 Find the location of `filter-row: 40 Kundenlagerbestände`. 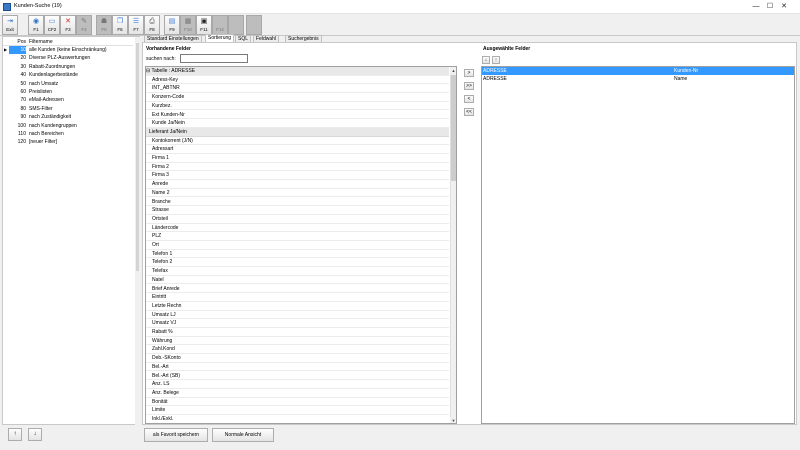

filter-row: 40 Kundenlagerbestände is located at coordinates (68, 75).